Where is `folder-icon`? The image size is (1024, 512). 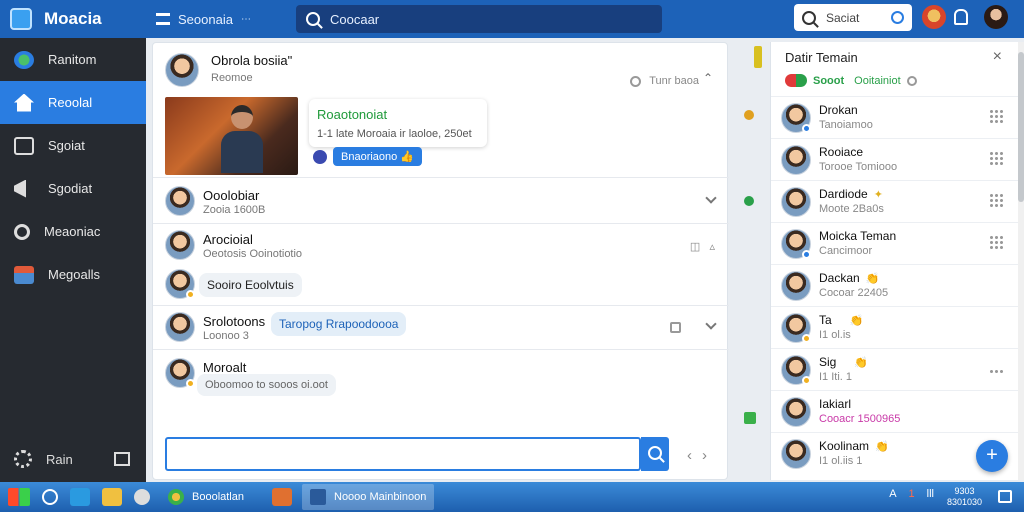
folder-icon is located at coordinates (112, 497).